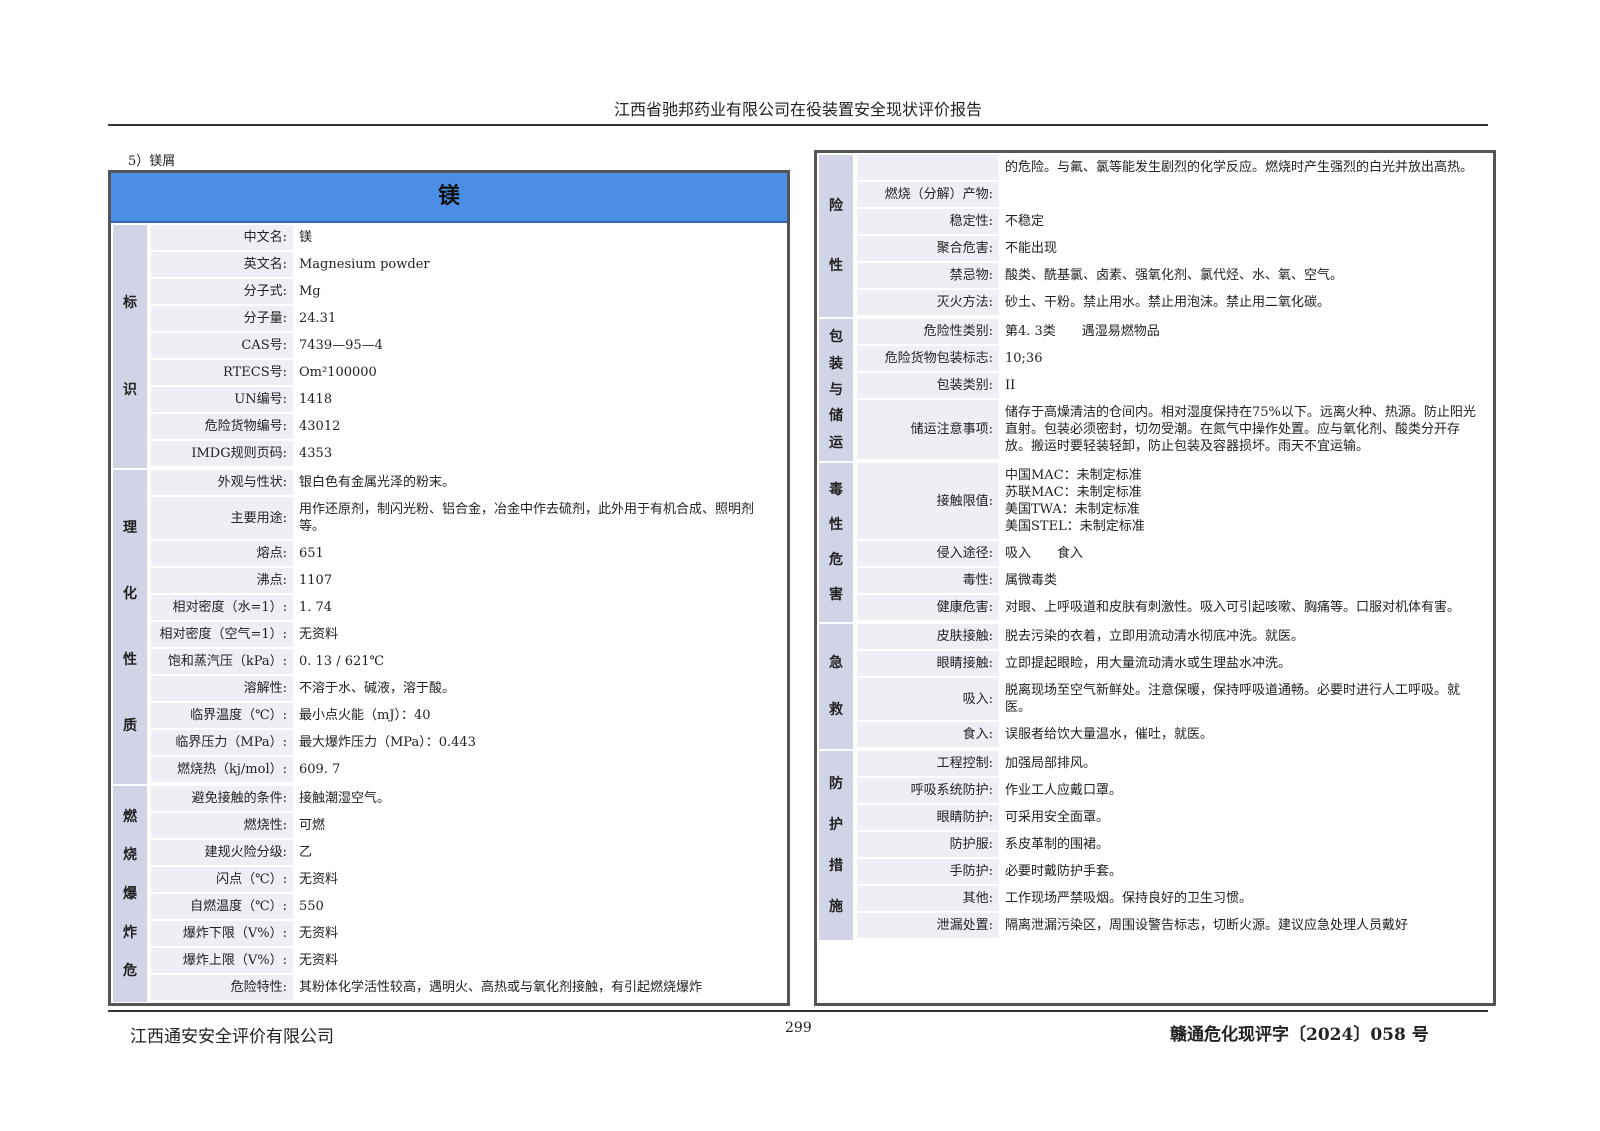 The height and width of the screenshot is (1131, 1600). Describe the element at coordinates (1031, 248) in the screenshot. I see `field-value: 不能出现` at that location.